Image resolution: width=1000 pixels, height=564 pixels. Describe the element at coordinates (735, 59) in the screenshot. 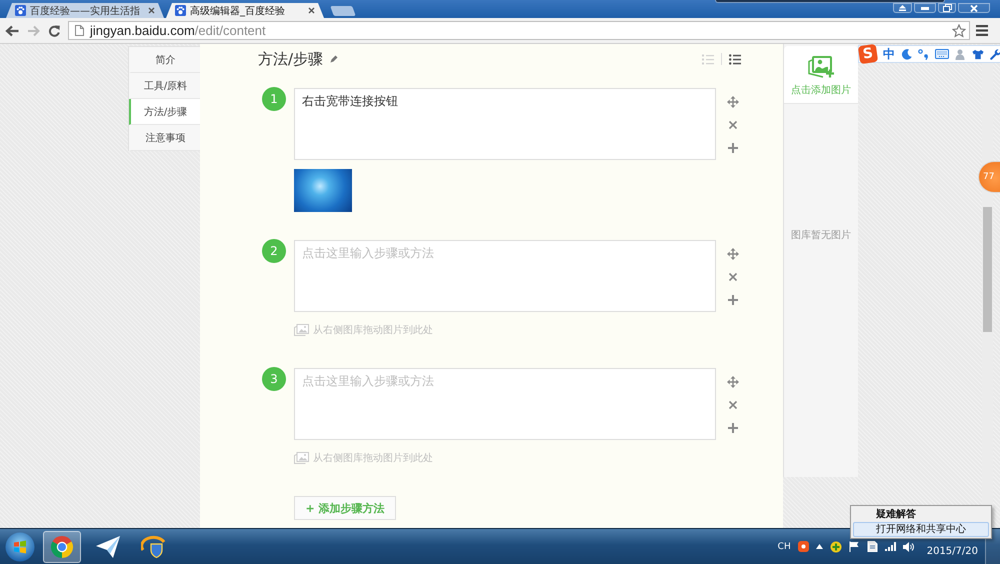

I see `bulleted-list-icon` at that location.